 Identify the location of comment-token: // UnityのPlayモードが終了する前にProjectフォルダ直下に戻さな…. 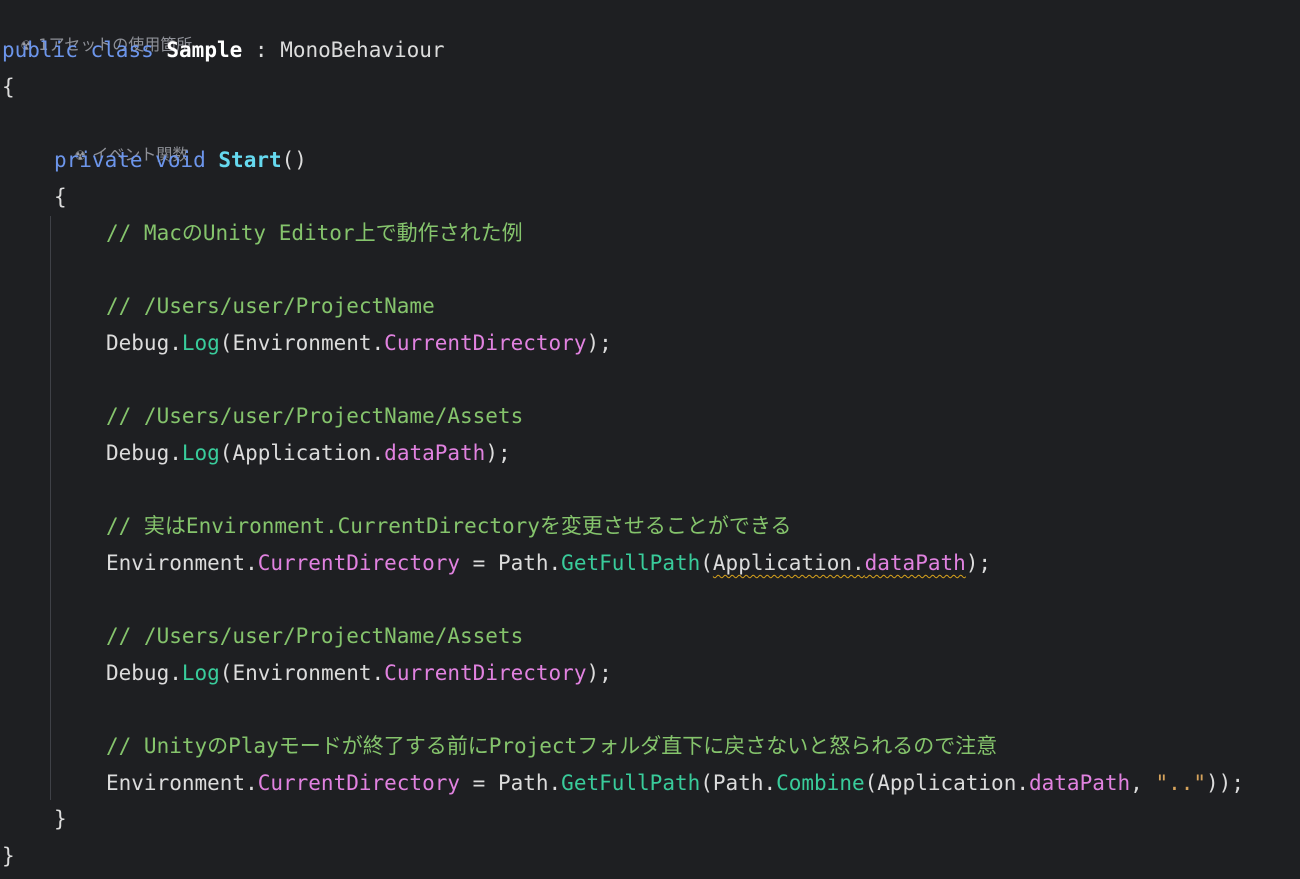
(552, 746).